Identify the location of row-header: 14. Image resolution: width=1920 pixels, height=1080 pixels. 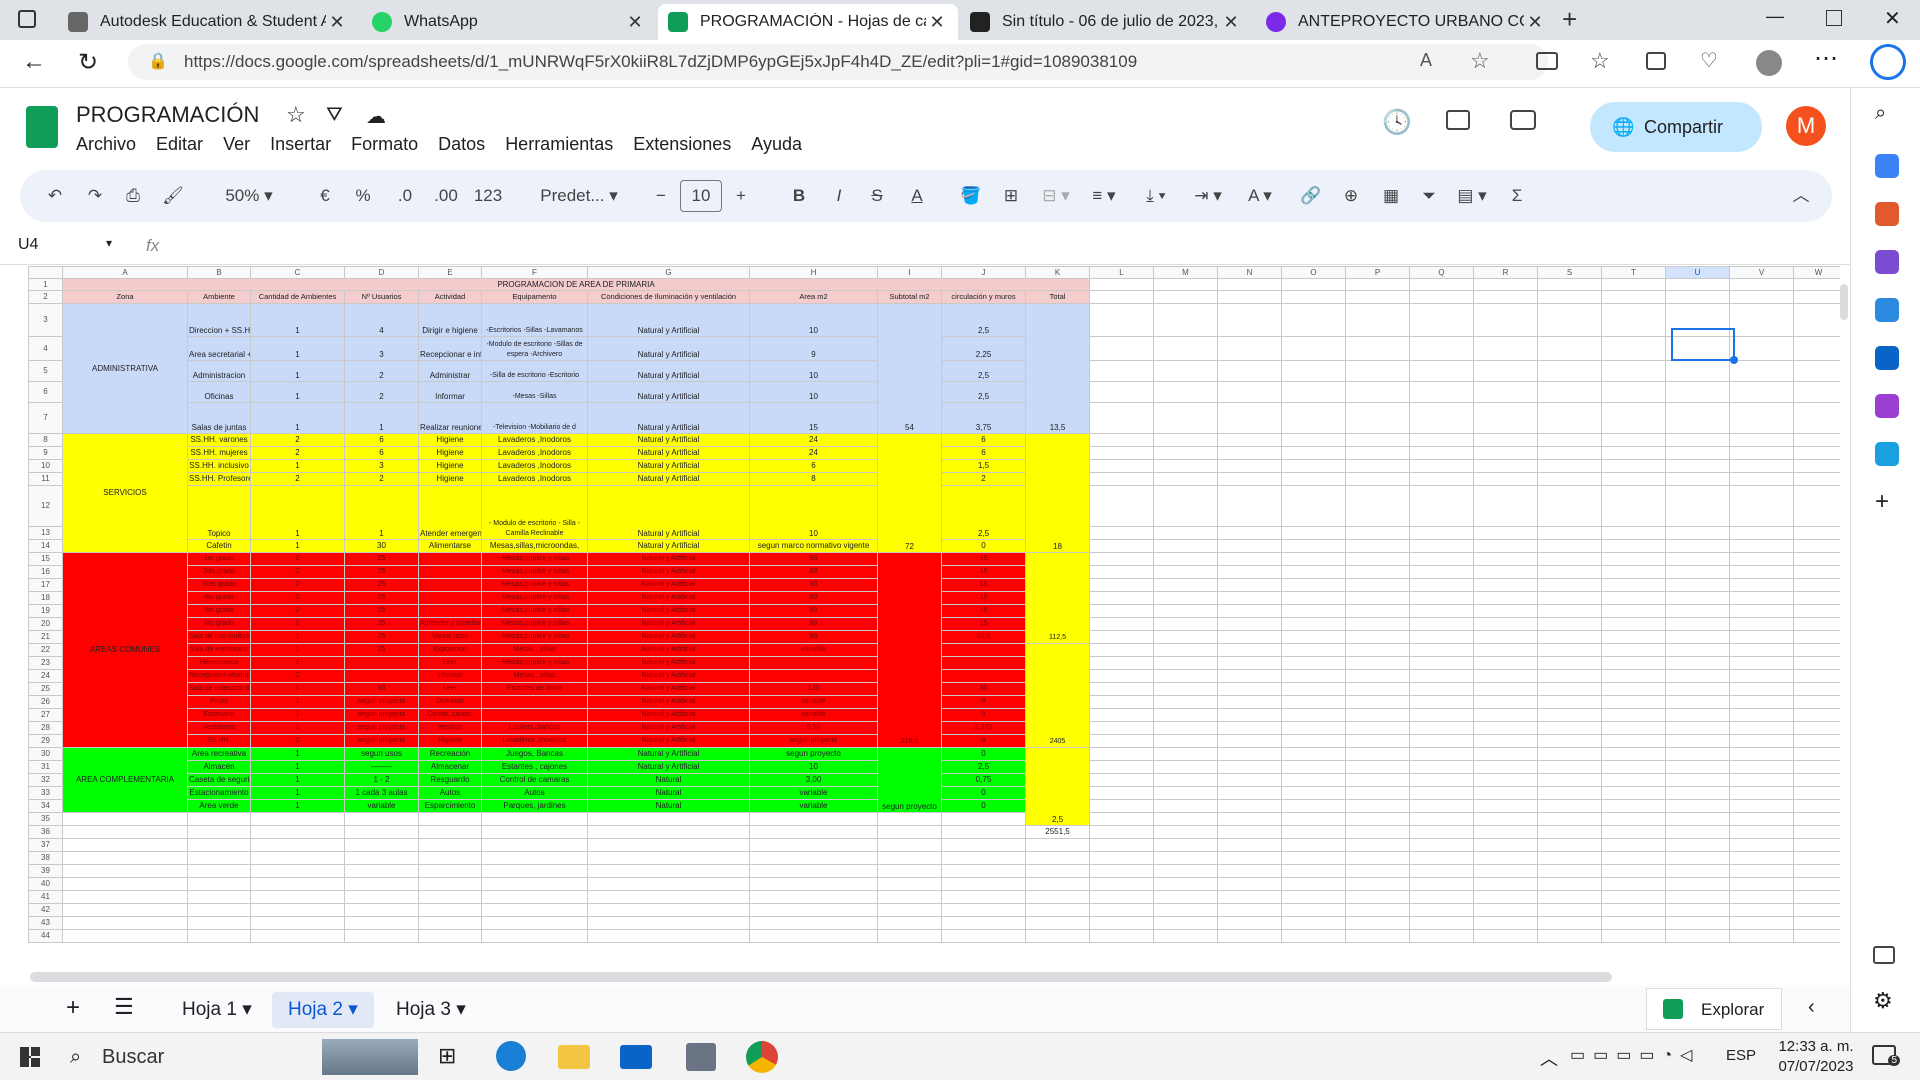
(45, 546).